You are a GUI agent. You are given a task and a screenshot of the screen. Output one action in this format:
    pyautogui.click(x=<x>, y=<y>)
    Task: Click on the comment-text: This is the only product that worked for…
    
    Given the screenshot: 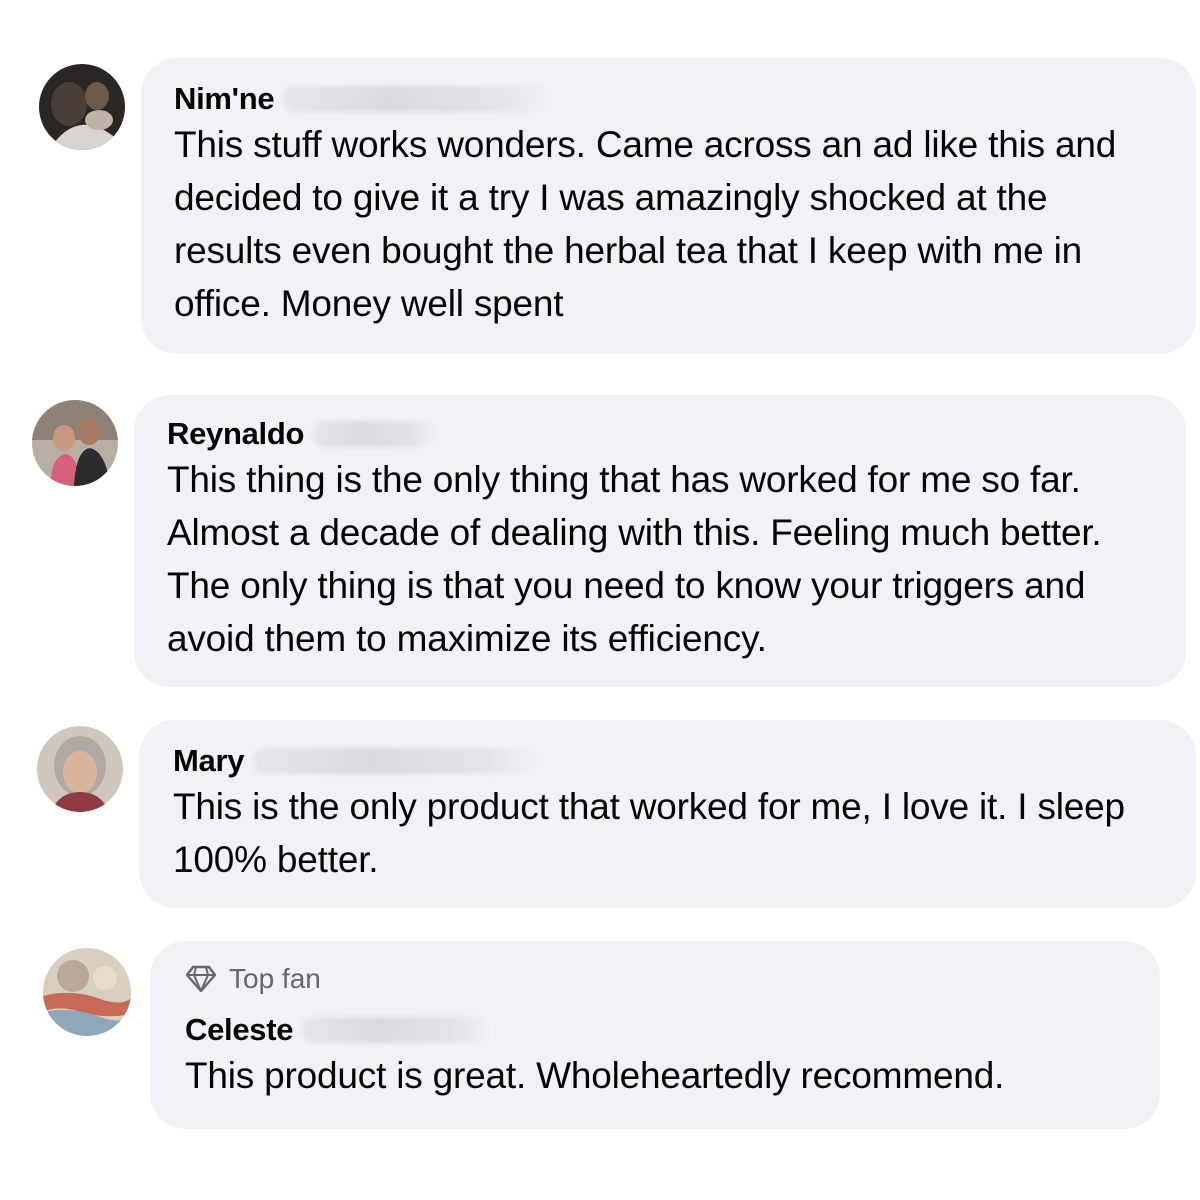 What is the action you would take?
    pyautogui.click(x=649, y=833)
    